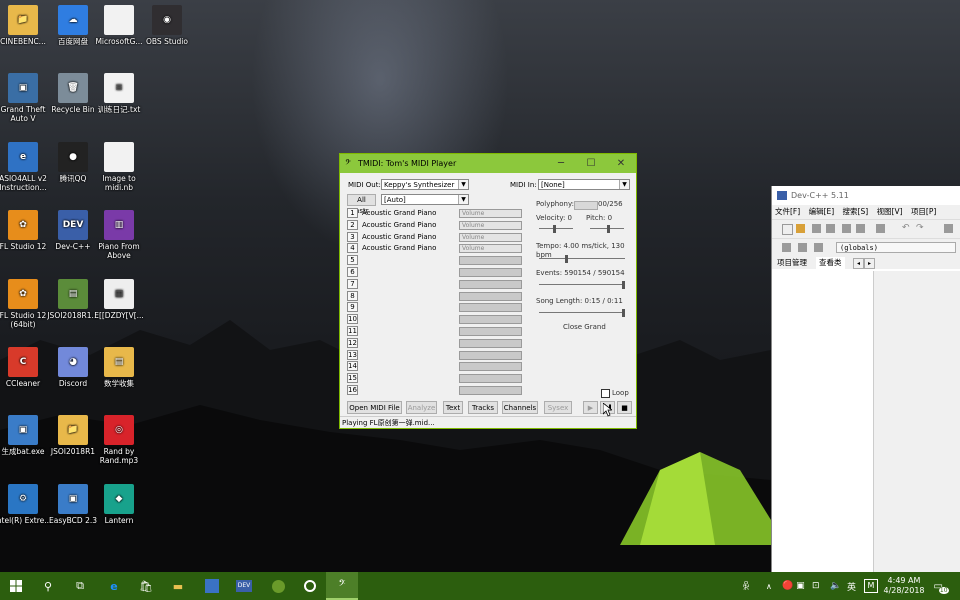  Describe the element at coordinates (488, 163) in the screenshot. I see `tmidi-titlebar: 𝄢 TMIDI: Tom's MIDI Player ─ ☐ ✕` at that location.